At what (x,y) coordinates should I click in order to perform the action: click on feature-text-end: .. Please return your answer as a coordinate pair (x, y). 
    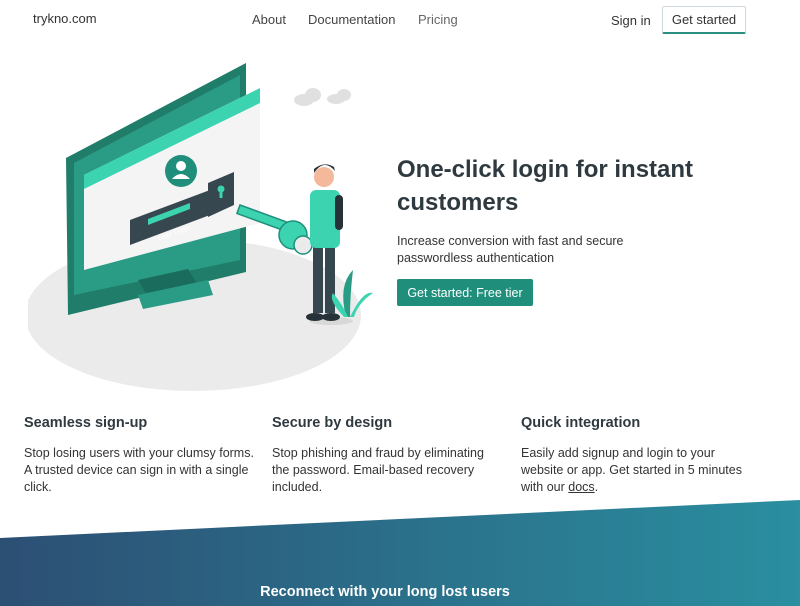
    Looking at the image, I should click on (596, 487).